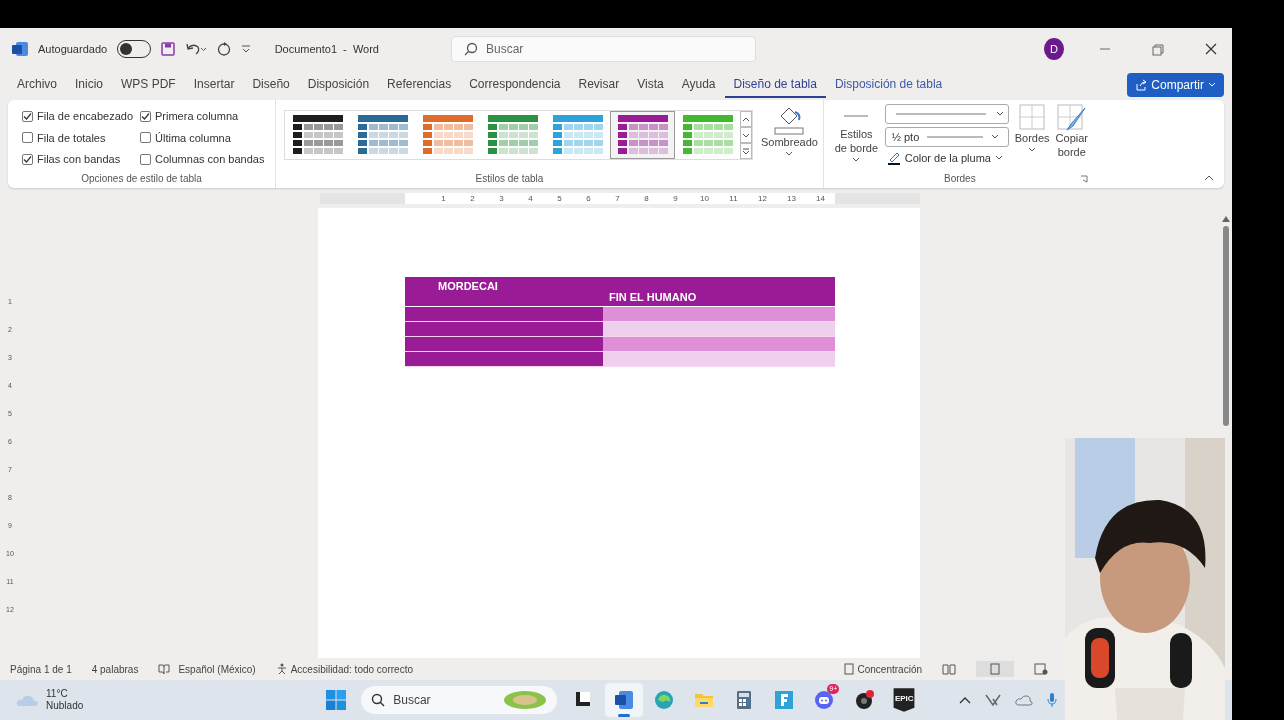 Image resolution: width=1284 pixels, height=720 pixels. What do you see at coordinates (856, 134) in the screenshot?
I see `border-styles-button: Estilos de borde` at bounding box center [856, 134].